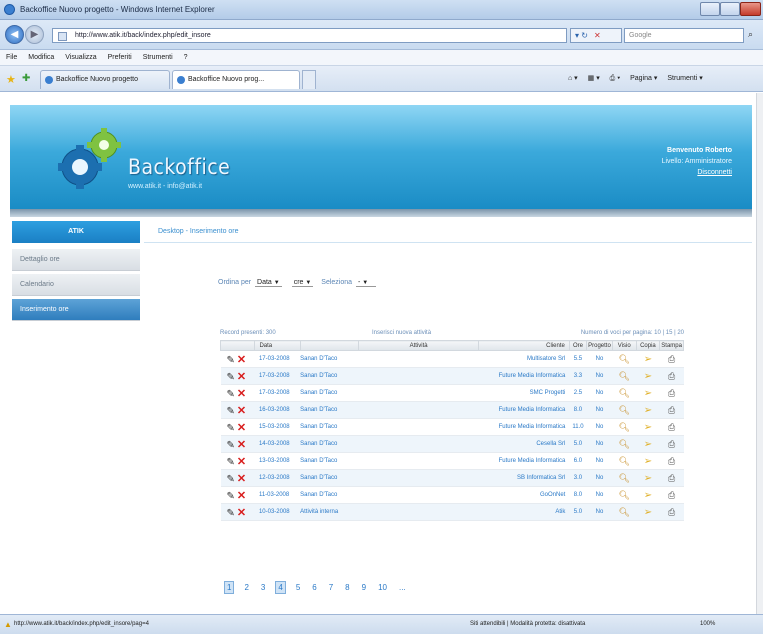 The height and width of the screenshot is (634, 763). Describe the element at coordinates (302, 283) in the screenshot. I see `direction-select: cre ▼` at that location.